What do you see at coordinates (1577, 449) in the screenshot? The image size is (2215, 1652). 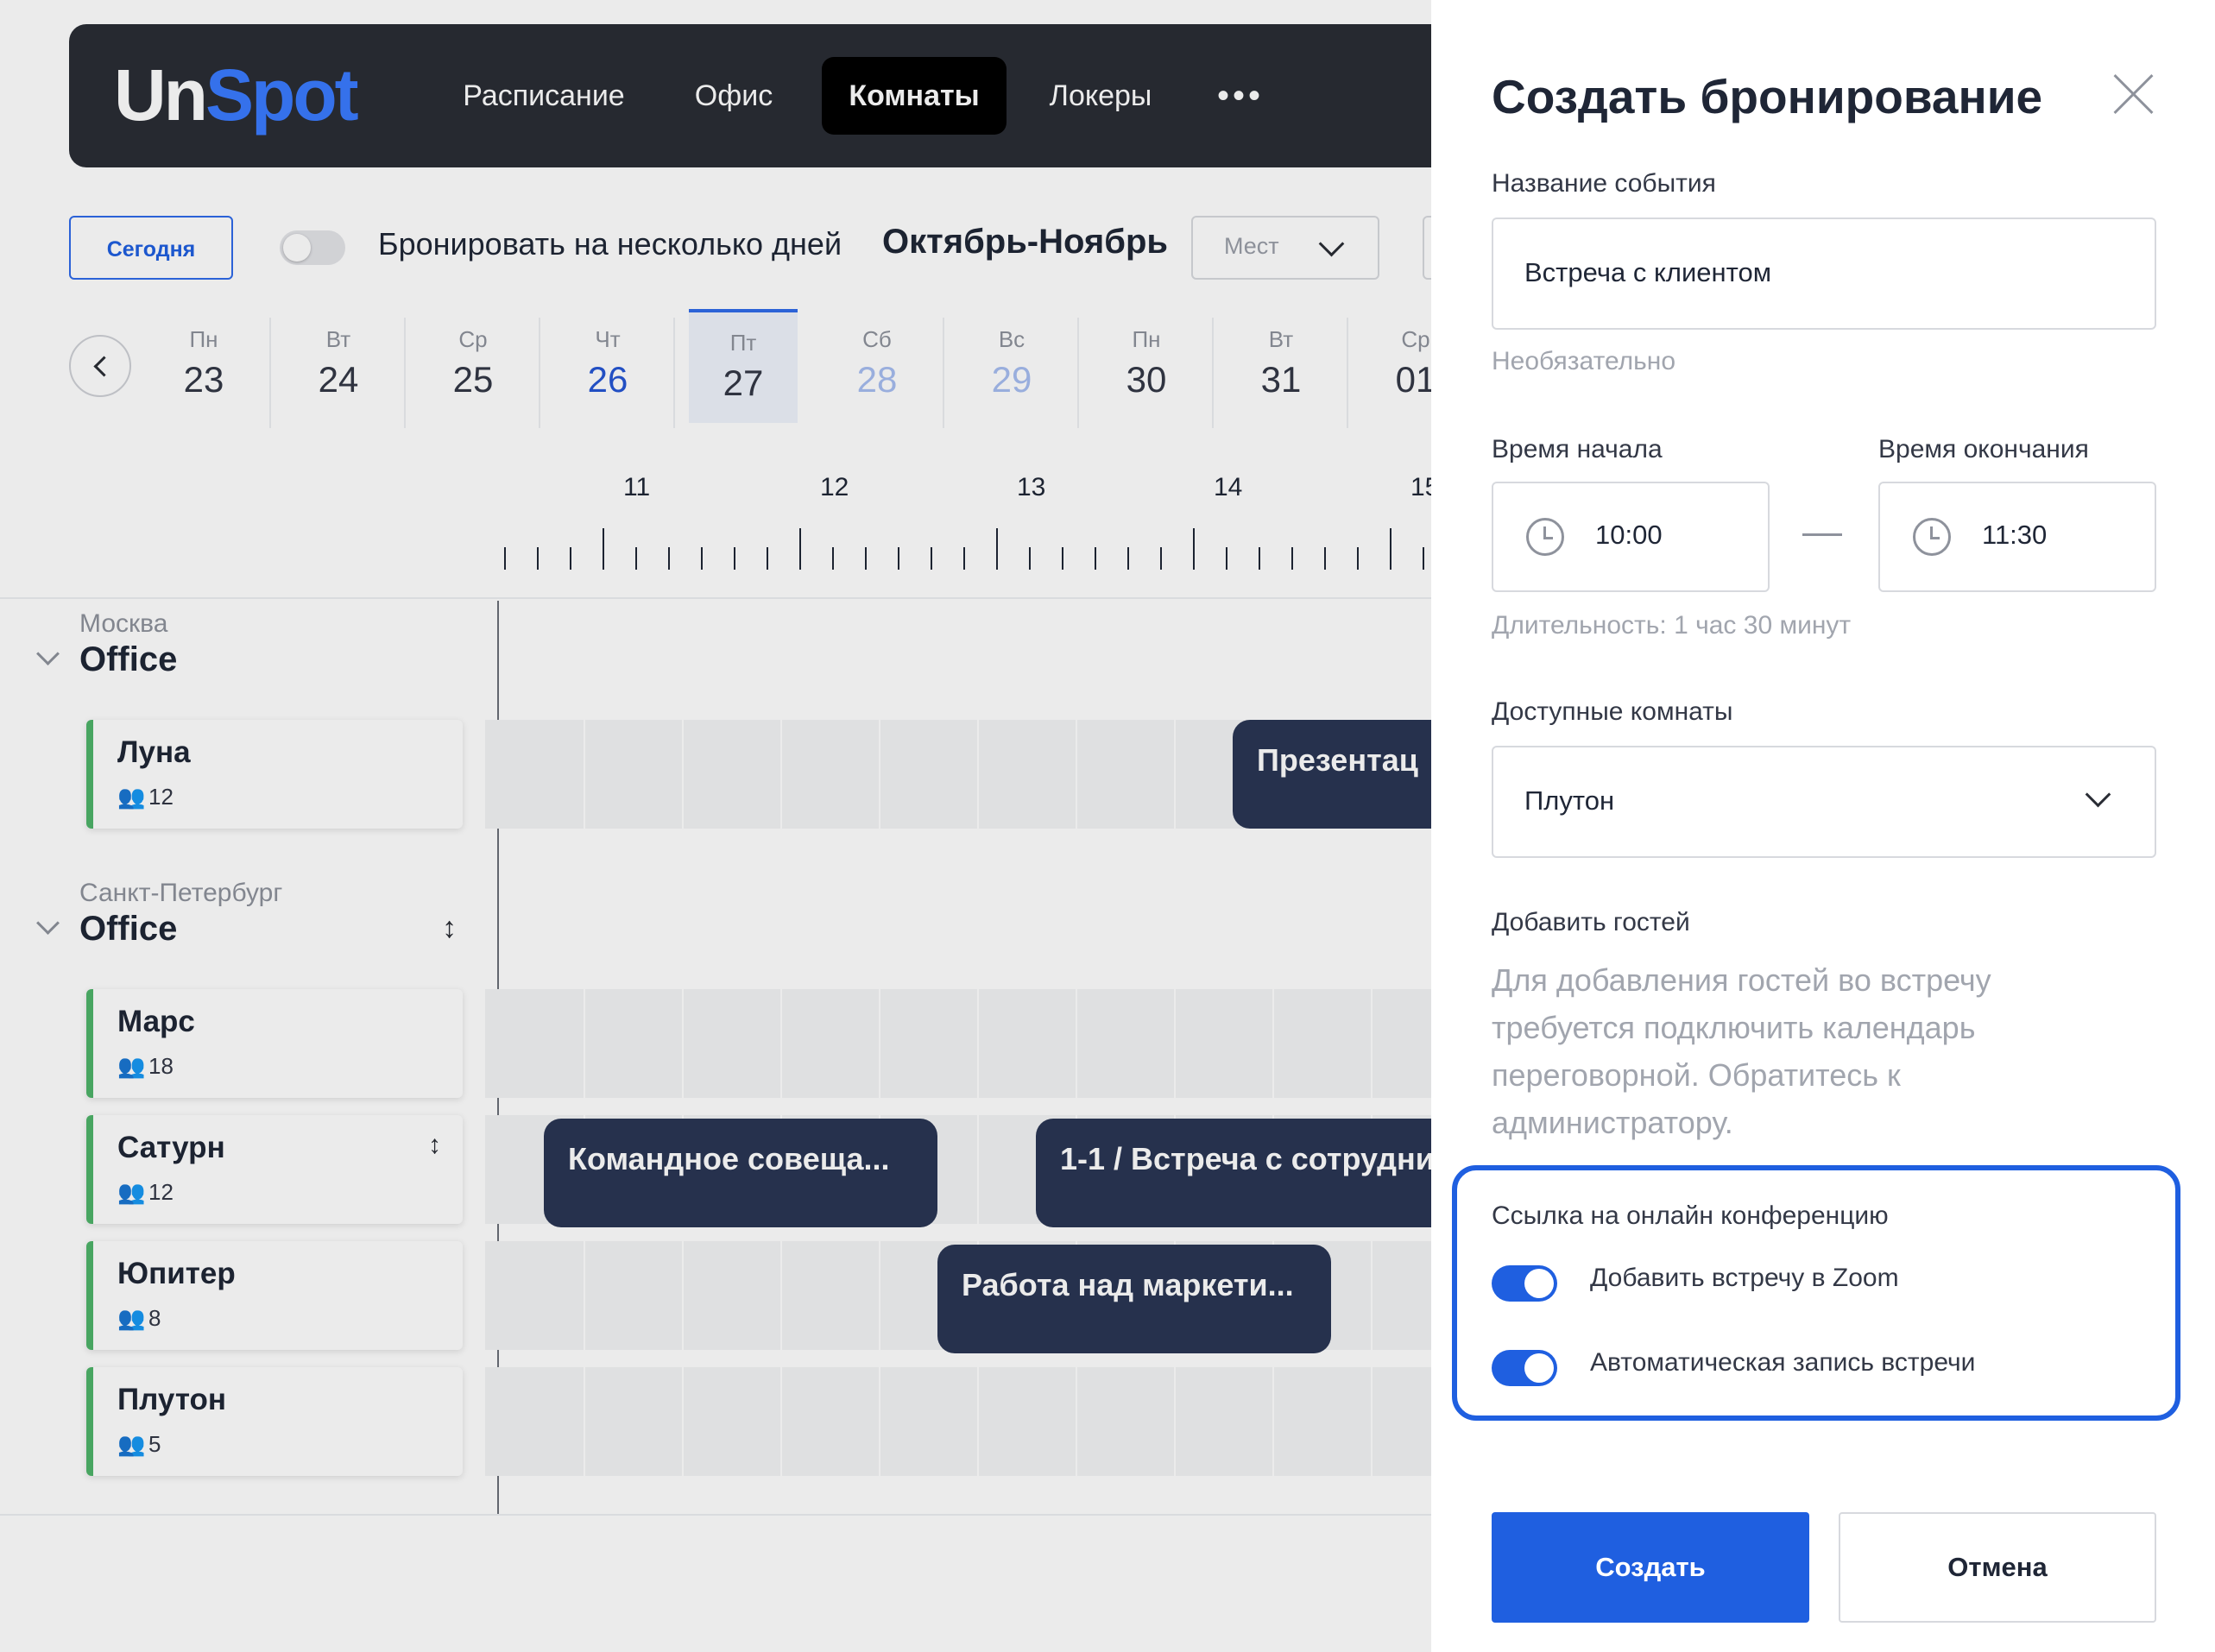 I see `start-time-label: Время начала` at bounding box center [1577, 449].